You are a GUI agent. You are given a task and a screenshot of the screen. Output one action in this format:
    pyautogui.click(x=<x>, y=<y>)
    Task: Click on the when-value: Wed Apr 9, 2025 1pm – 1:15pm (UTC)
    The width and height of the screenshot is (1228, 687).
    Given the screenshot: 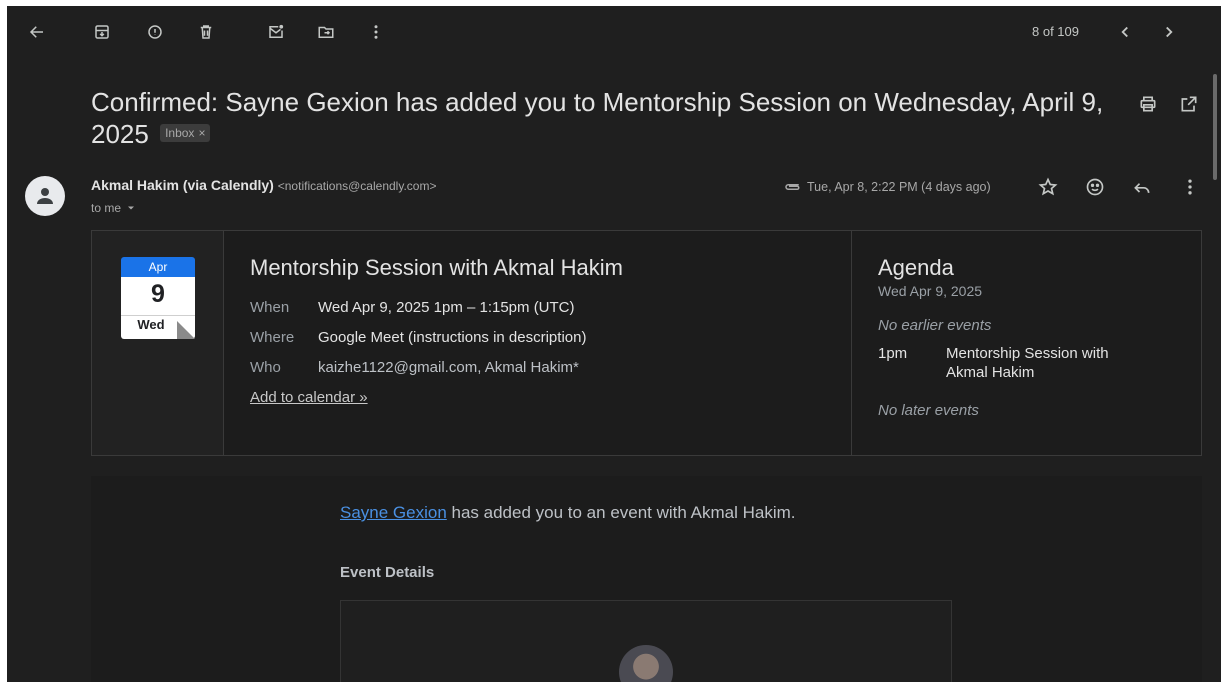 What is the action you would take?
    pyautogui.click(x=446, y=307)
    